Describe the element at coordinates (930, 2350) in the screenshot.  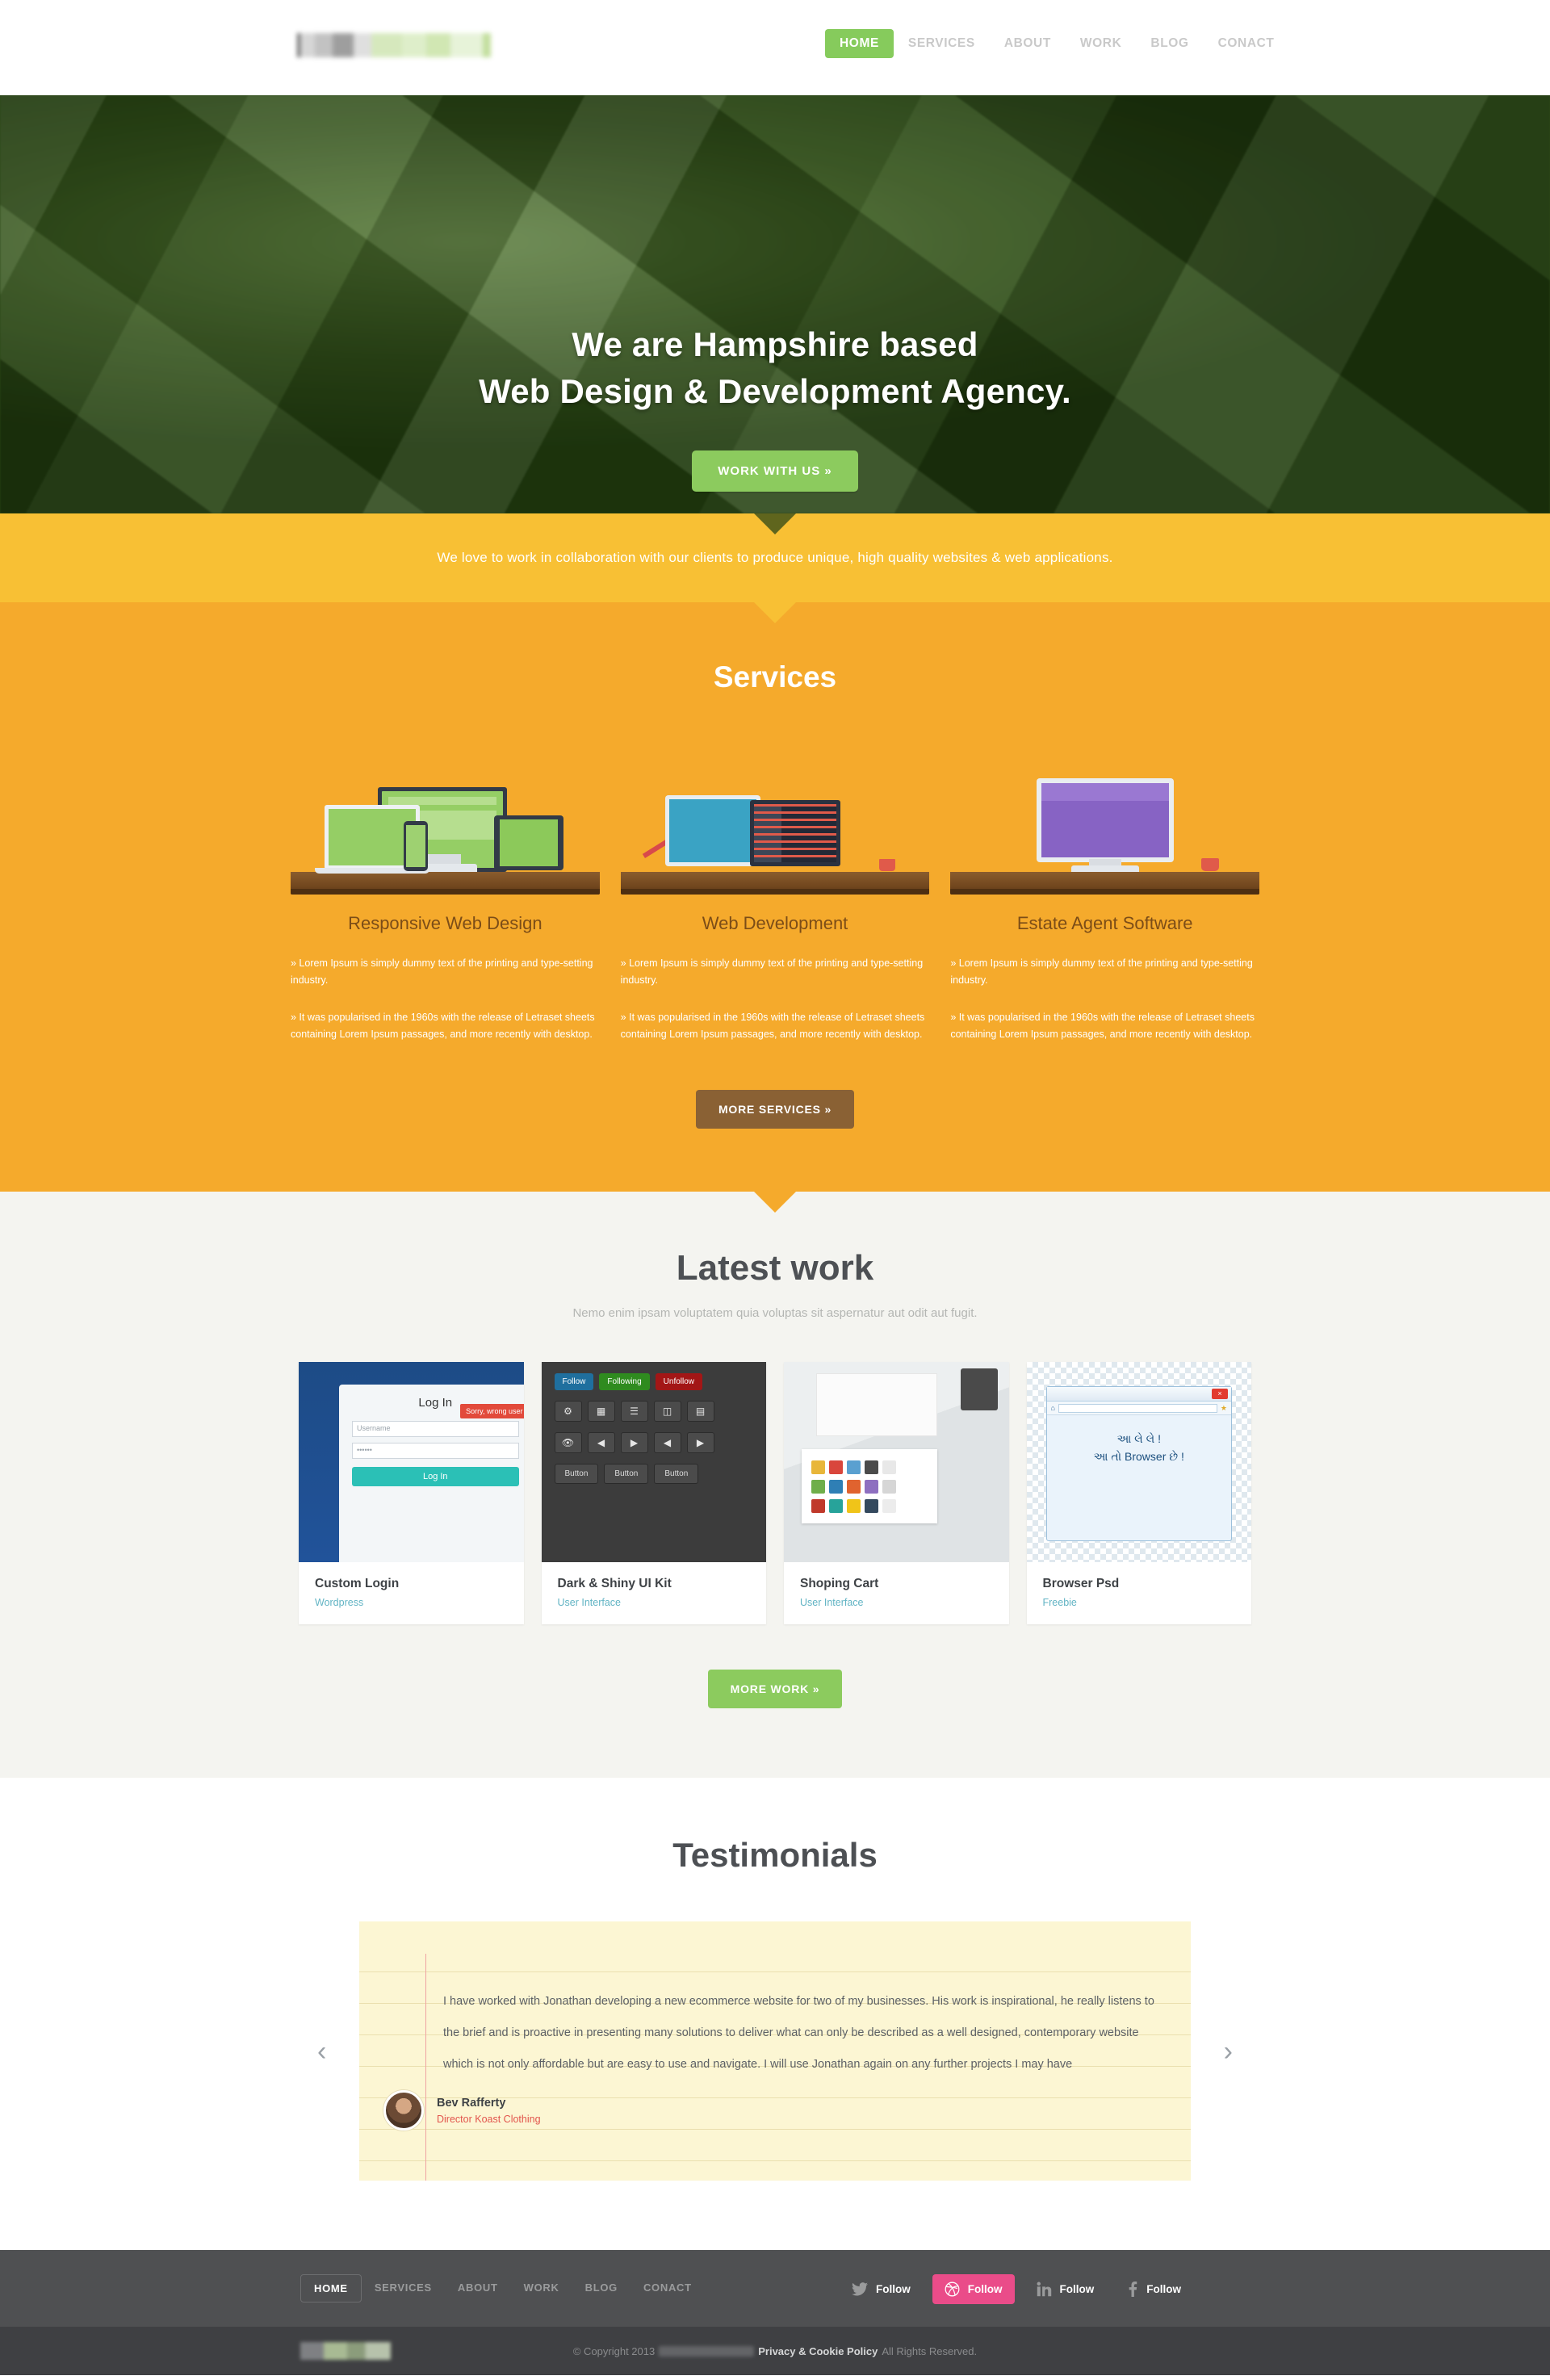
I see `copyright-suffix: All Rights Reserved.` at that location.